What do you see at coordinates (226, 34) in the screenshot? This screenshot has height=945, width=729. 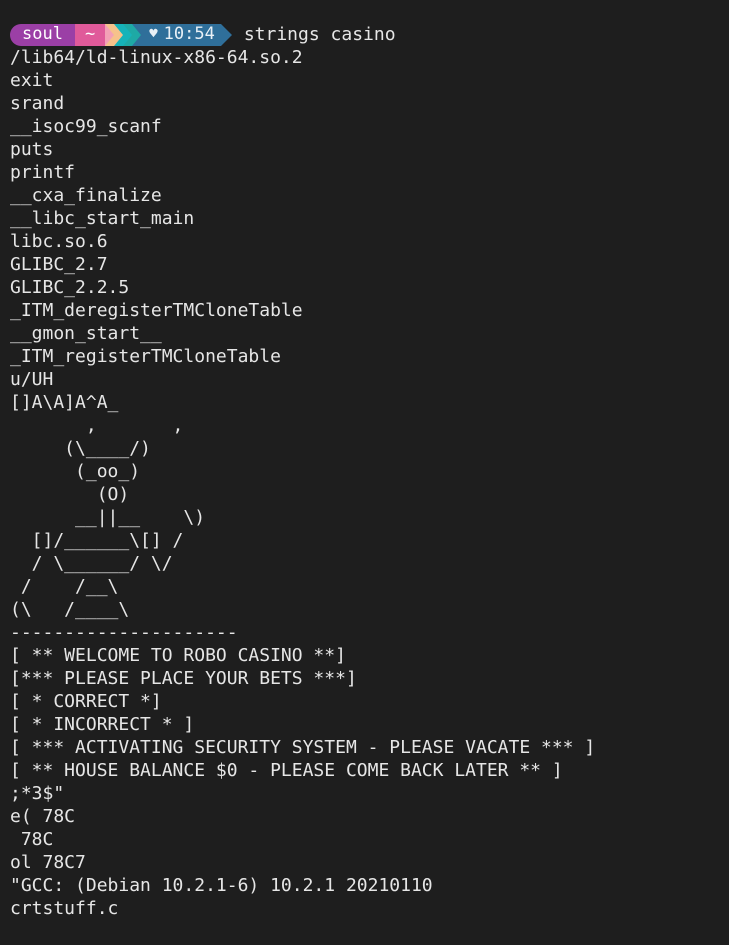 I see `prompt-arrow-end` at bounding box center [226, 34].